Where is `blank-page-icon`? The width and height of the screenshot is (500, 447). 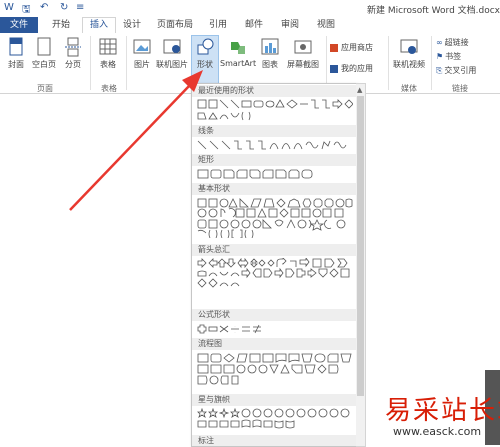
blank-page-icon is located at coordinates (44, 46).